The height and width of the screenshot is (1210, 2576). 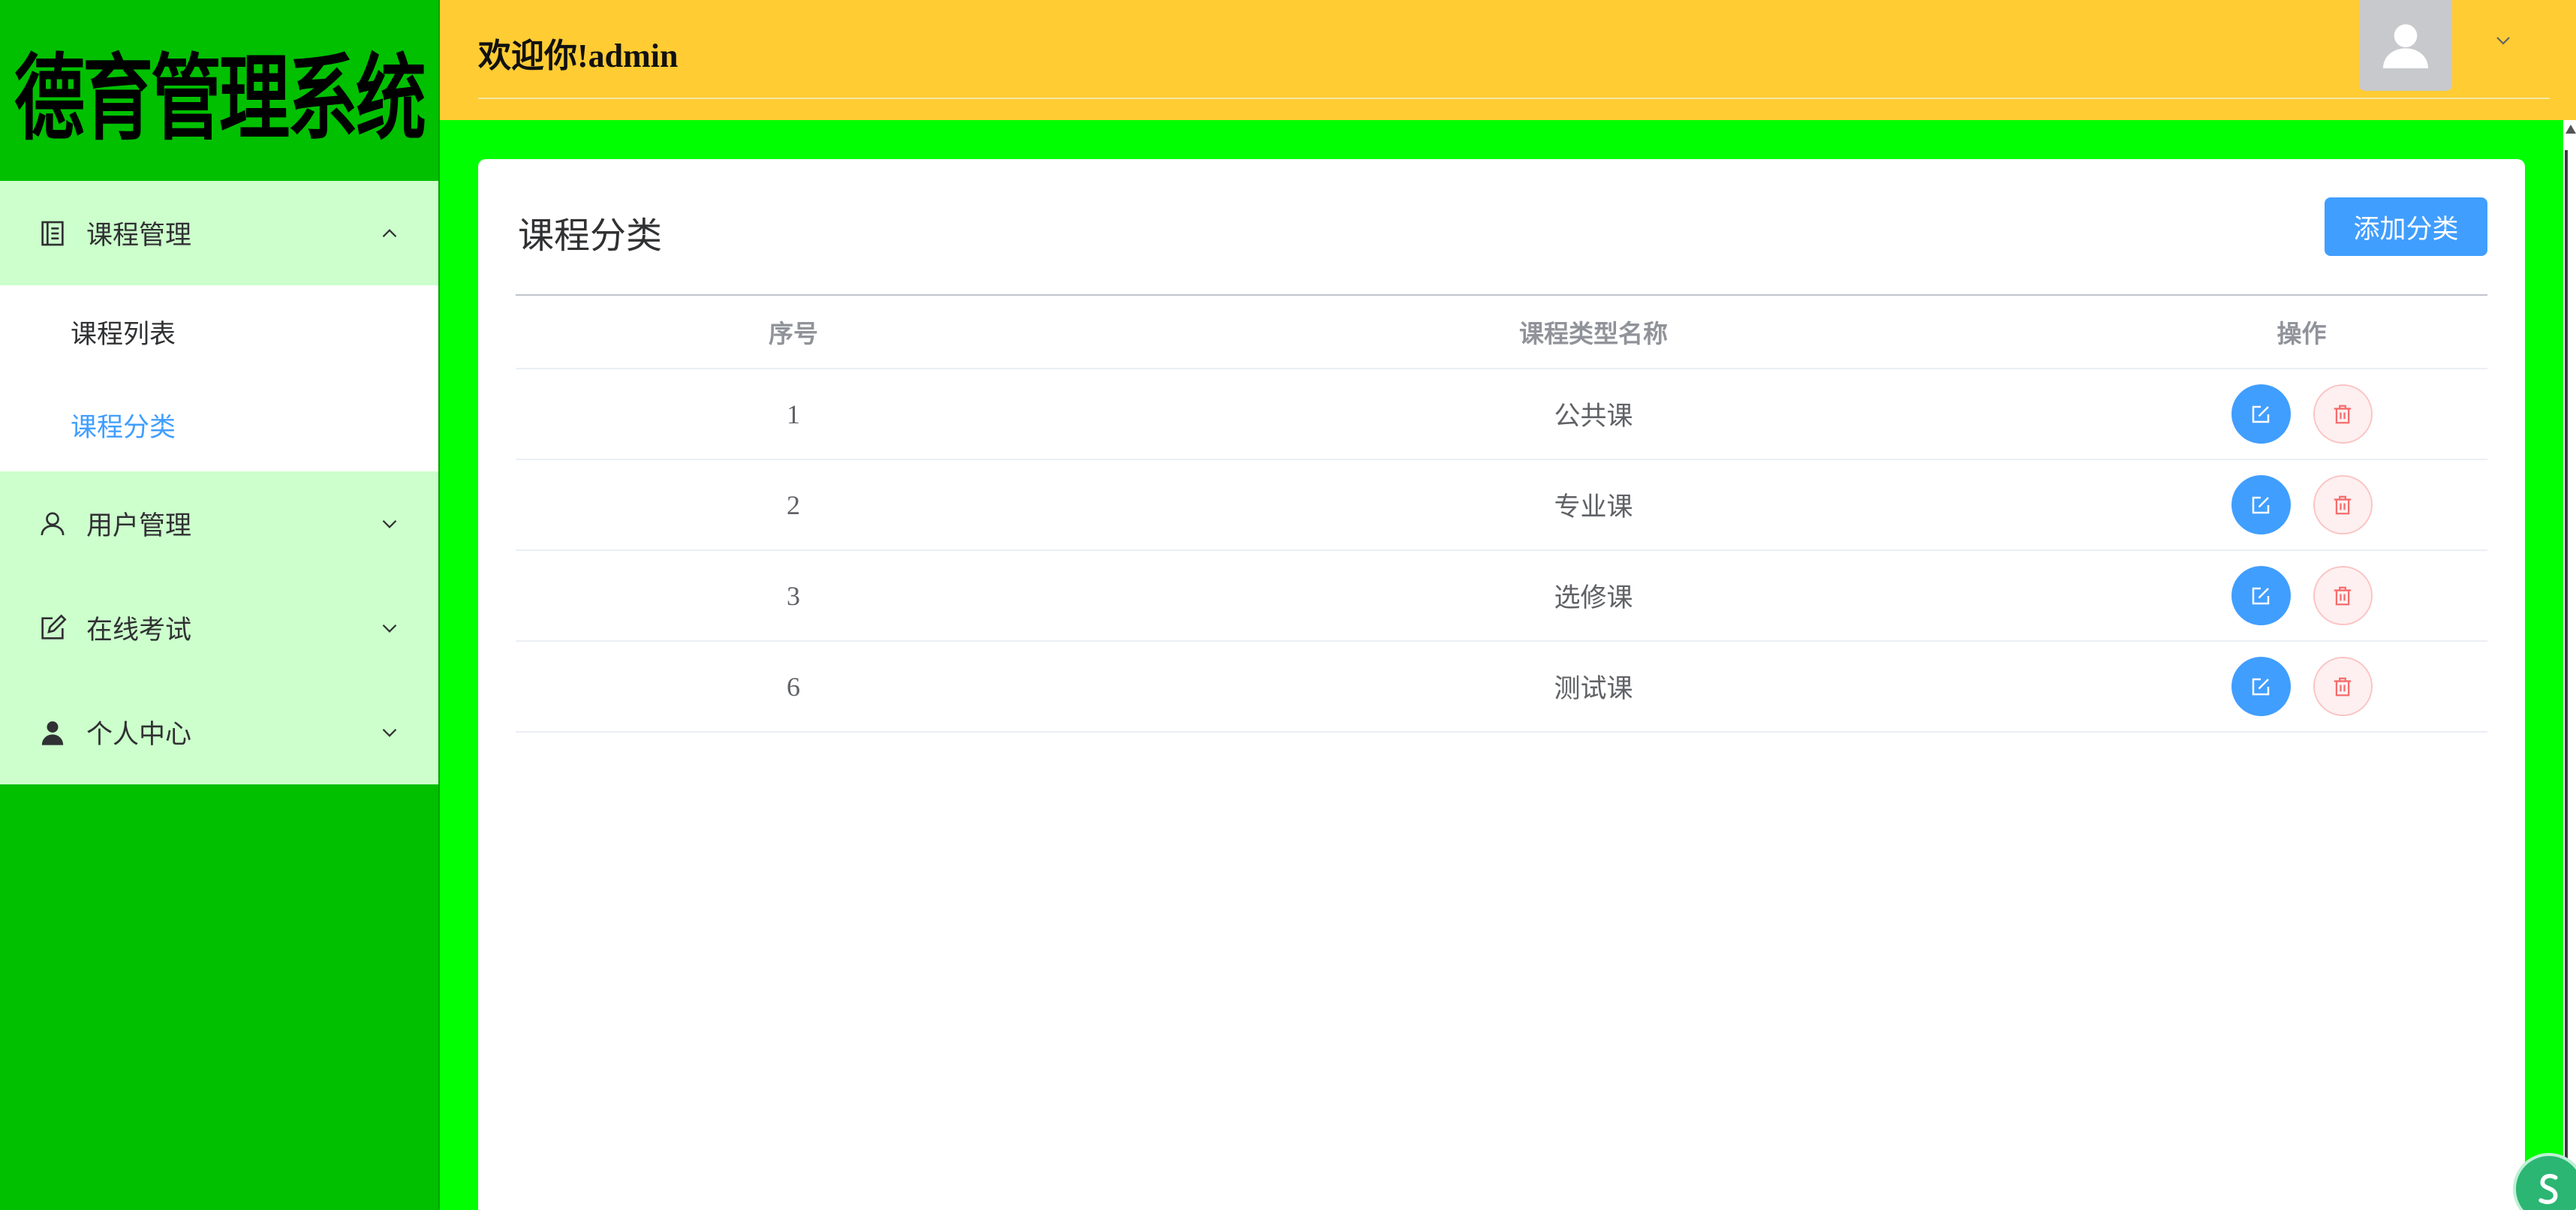 What do you see at coordinates (52, 233) in the screenshot?
I see `document-icon` at bounding box center [52, 233].